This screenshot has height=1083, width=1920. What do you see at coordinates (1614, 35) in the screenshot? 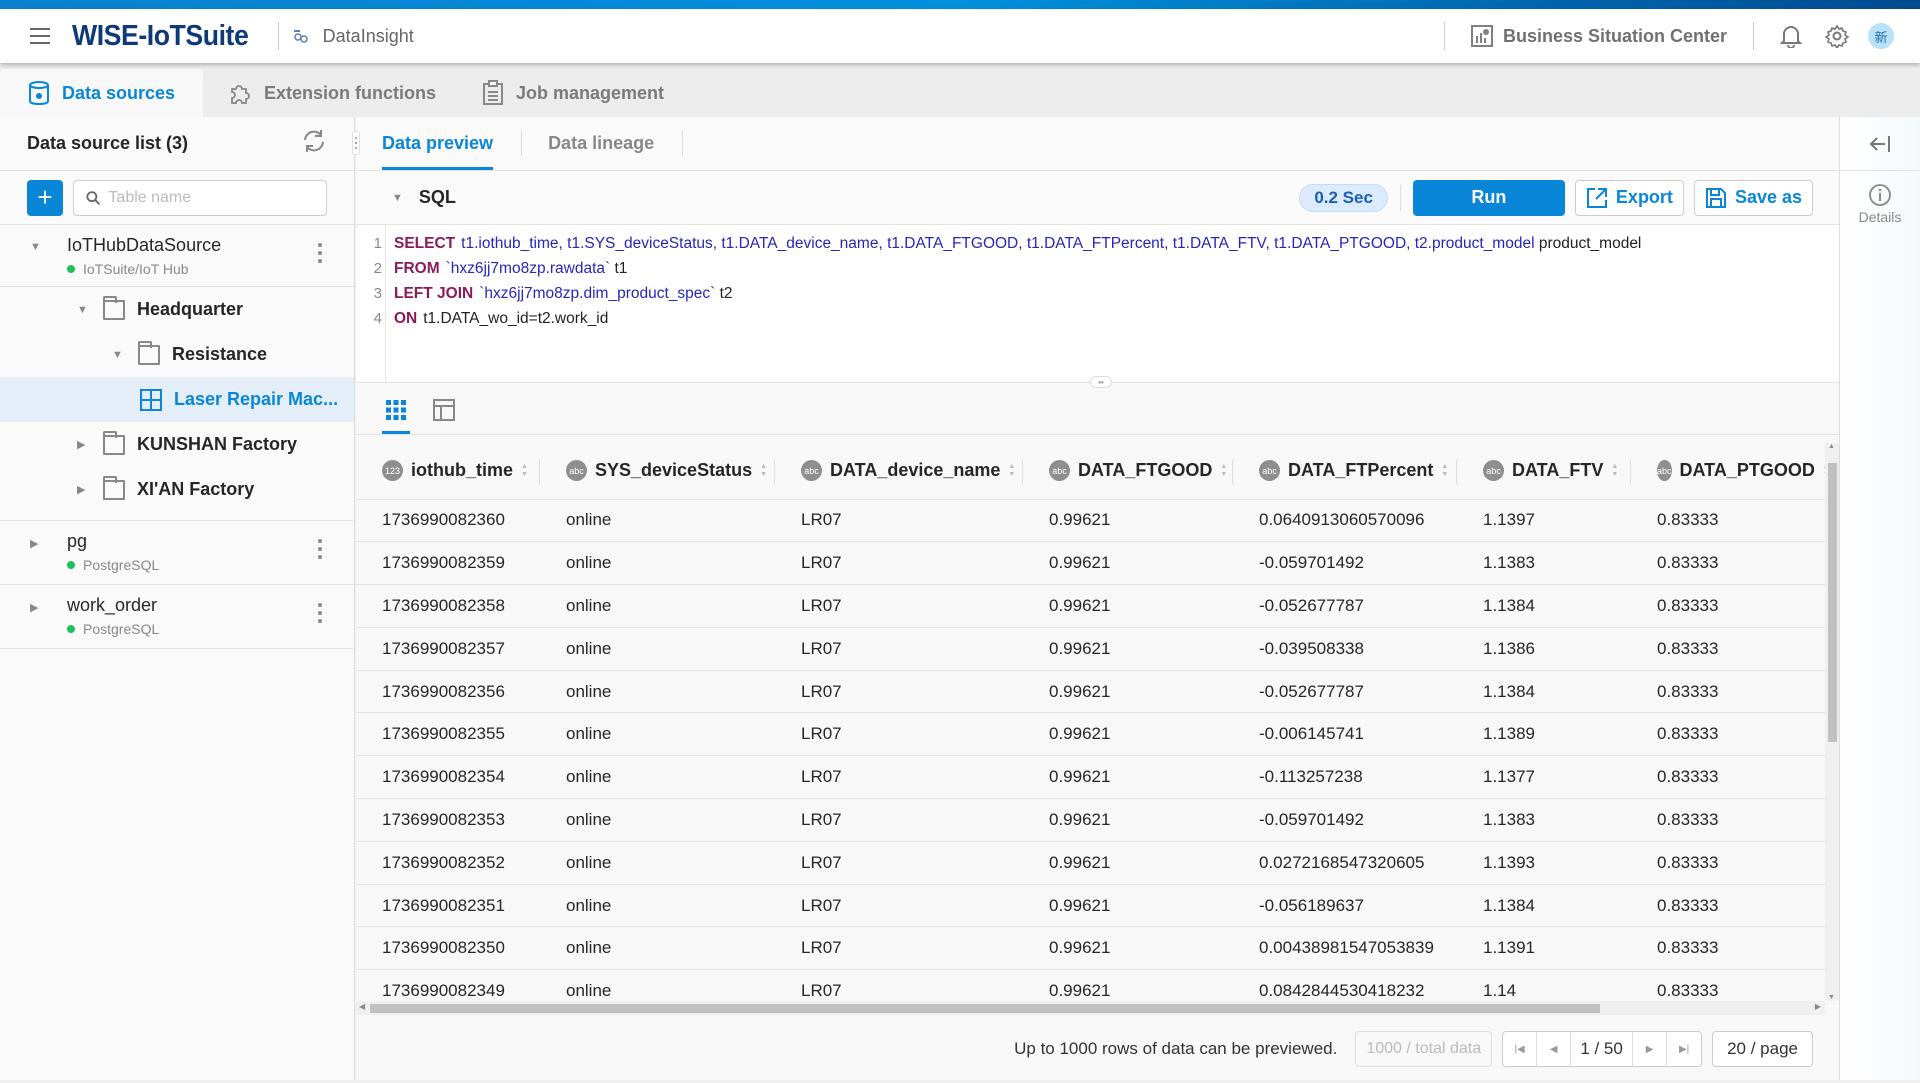
I see `business-situation-center-label: Business Situation Center` at bounding box center [1614, 35].